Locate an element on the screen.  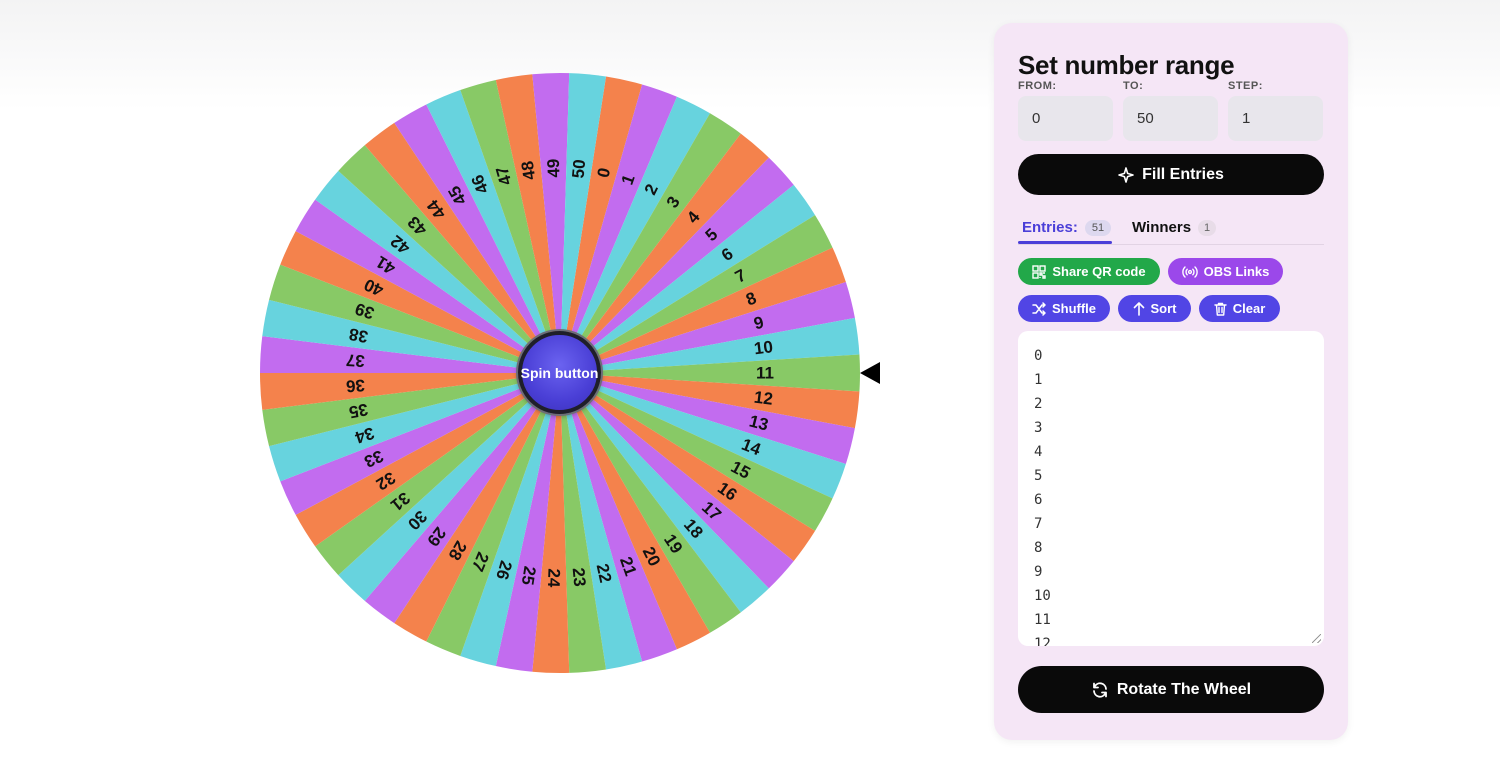
entry-line: 0 is located at coordinates (1038, 356).